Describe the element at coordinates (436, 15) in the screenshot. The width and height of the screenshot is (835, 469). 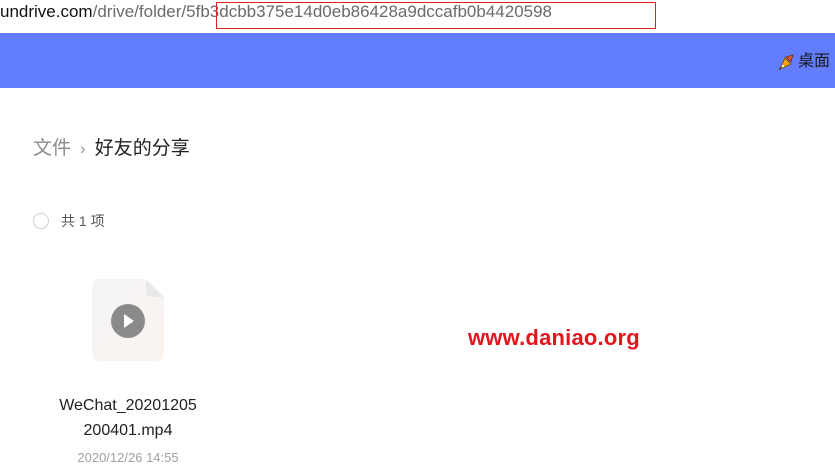
I see `folder-id-highlight-box` at that location.